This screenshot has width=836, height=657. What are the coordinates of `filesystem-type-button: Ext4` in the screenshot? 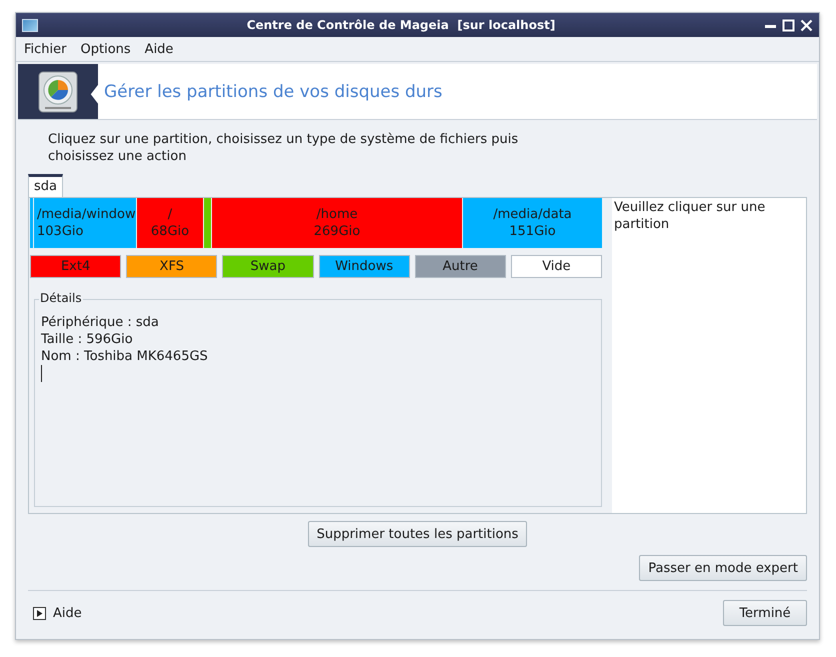 It's located at (76, 266).